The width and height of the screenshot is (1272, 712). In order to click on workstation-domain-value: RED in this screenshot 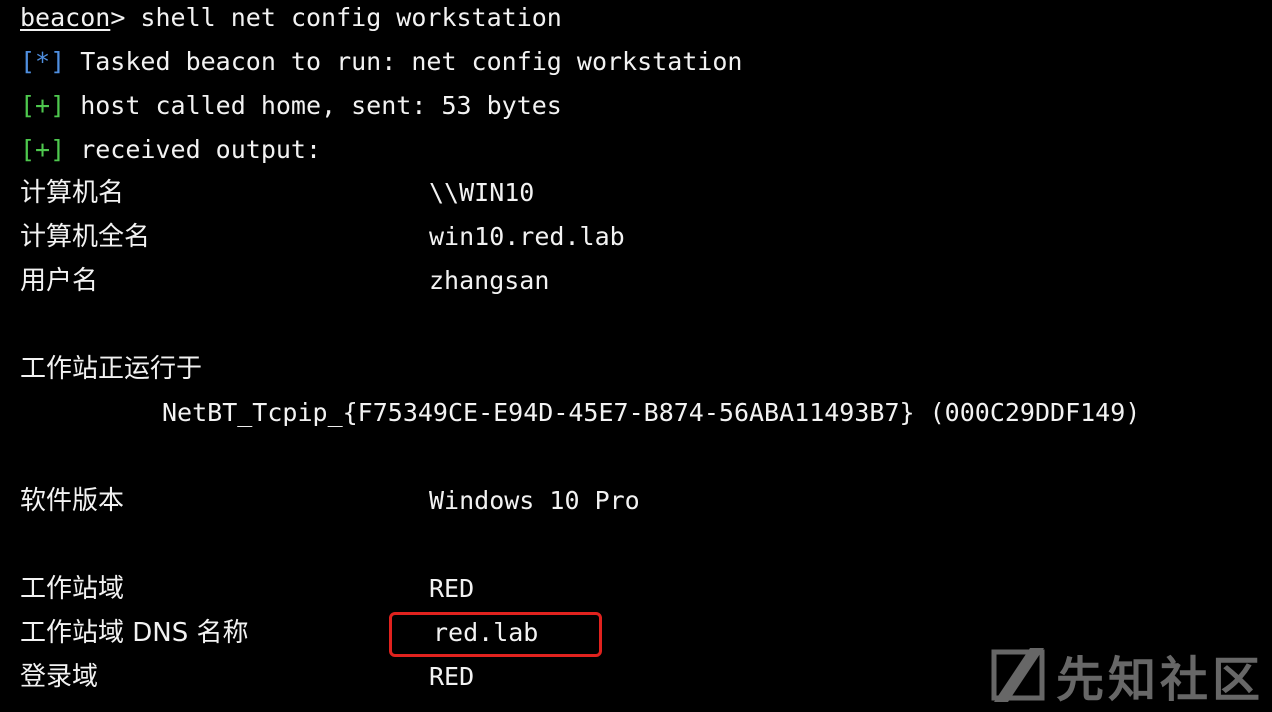, I will do `click(452, 588)`.